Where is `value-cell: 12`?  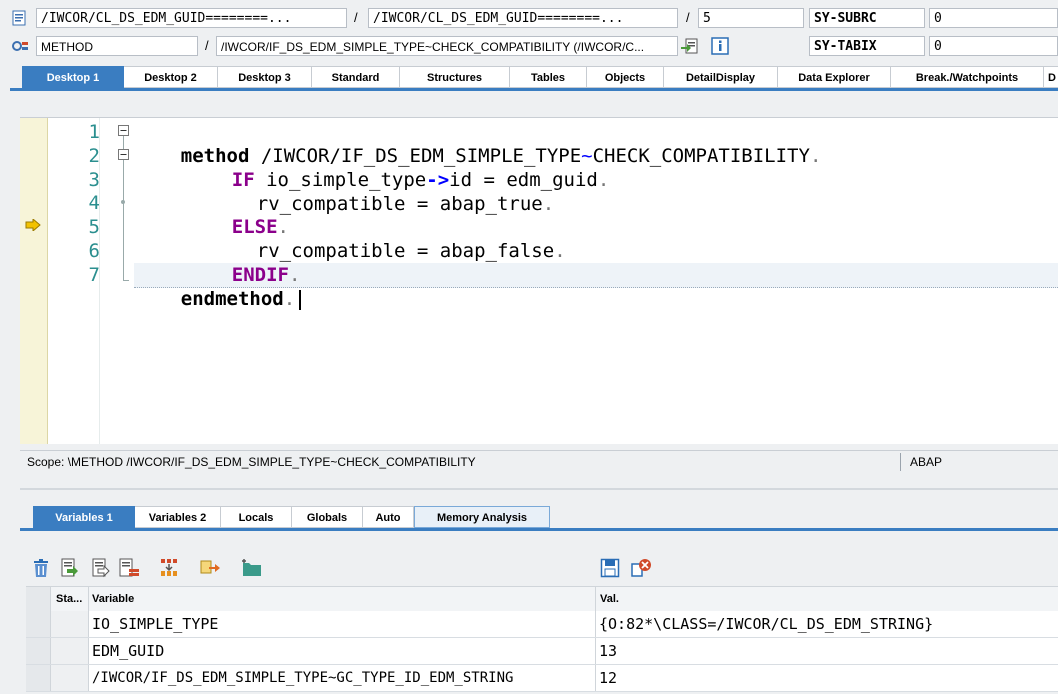
value-cell: 12 is located at coordinates (608, 678).